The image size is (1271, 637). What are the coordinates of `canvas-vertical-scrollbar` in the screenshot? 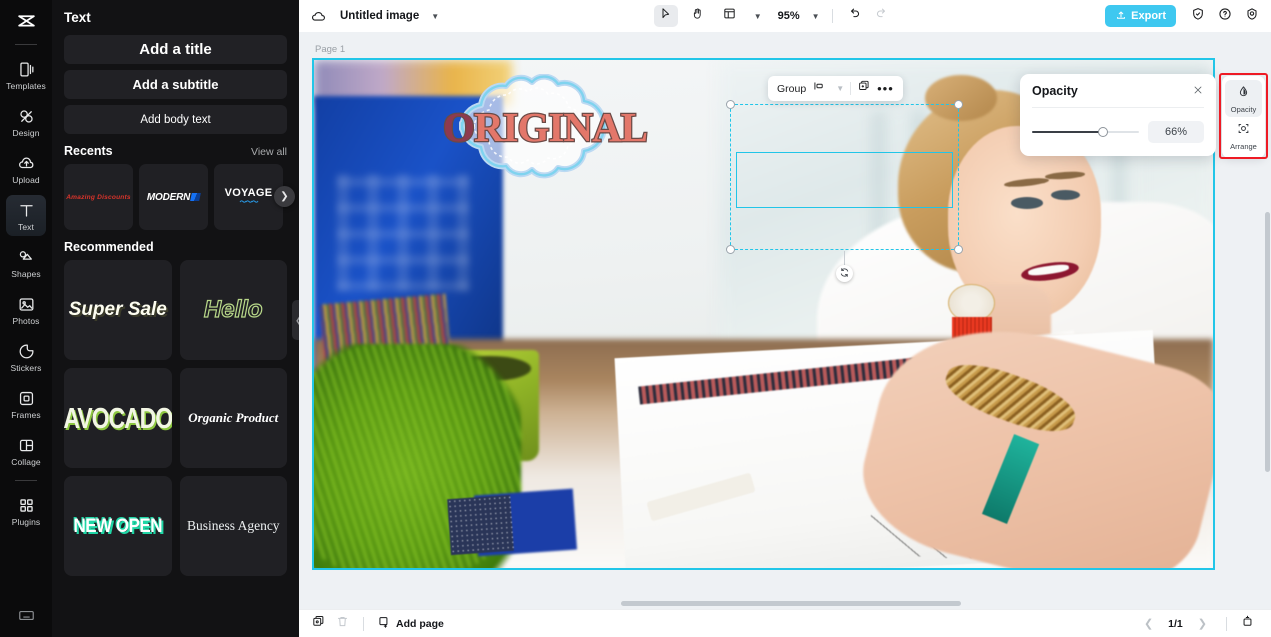 It's located at (1267, 342).